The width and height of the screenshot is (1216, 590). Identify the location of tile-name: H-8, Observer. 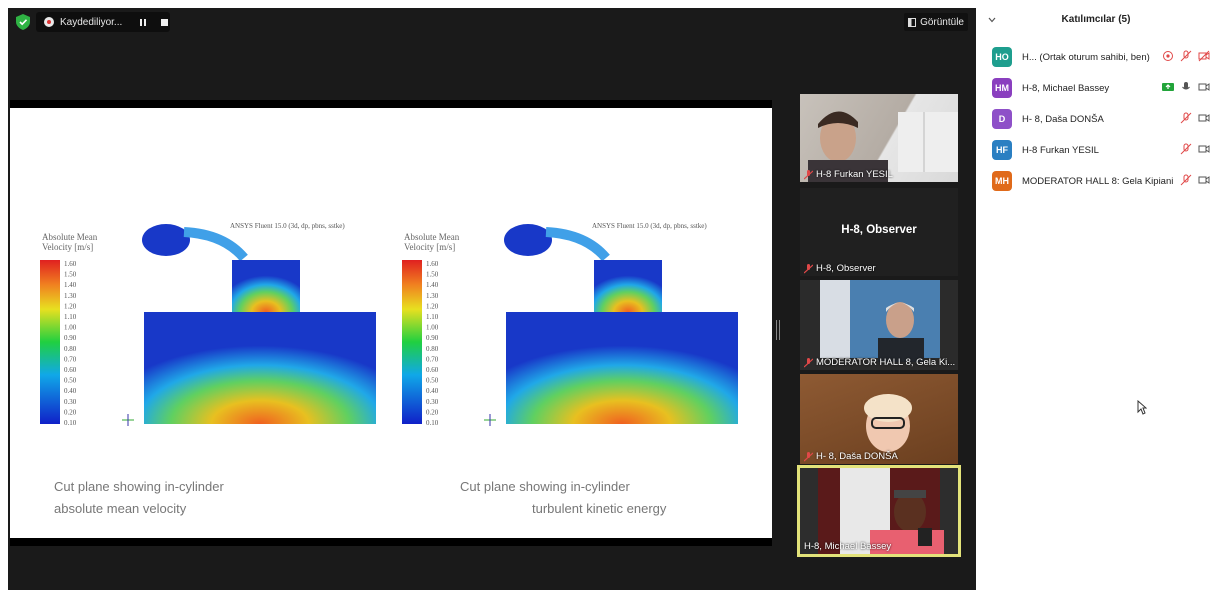
(840, 268).